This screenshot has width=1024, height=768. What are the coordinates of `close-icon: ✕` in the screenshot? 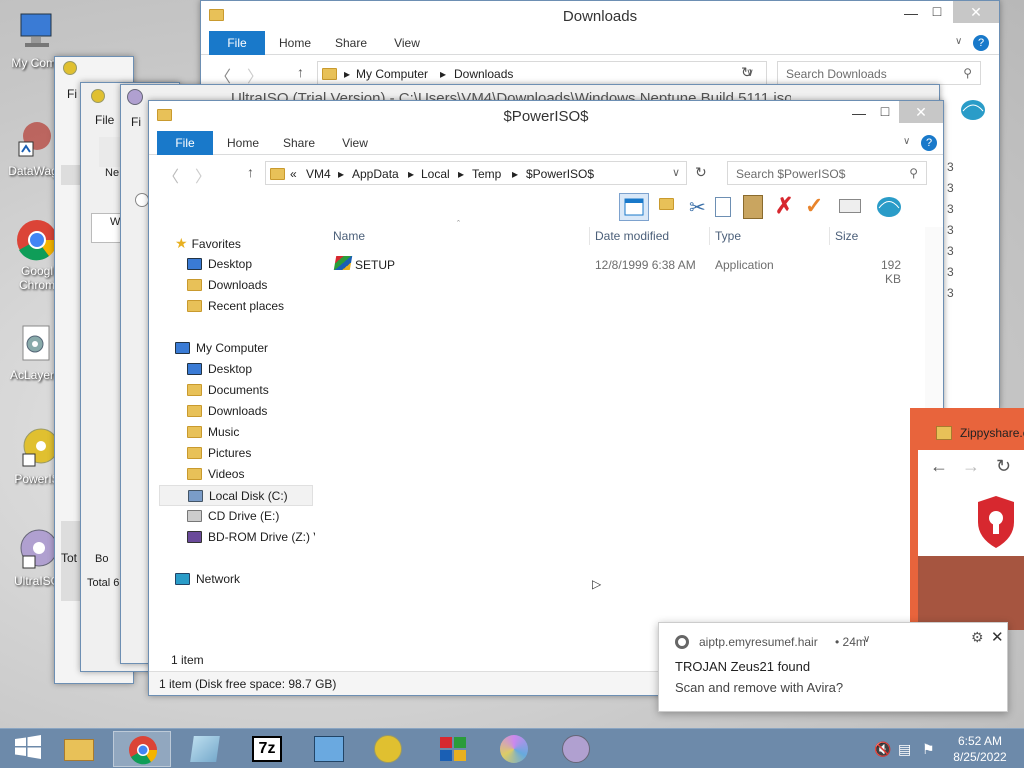 It's located at (997, 637).